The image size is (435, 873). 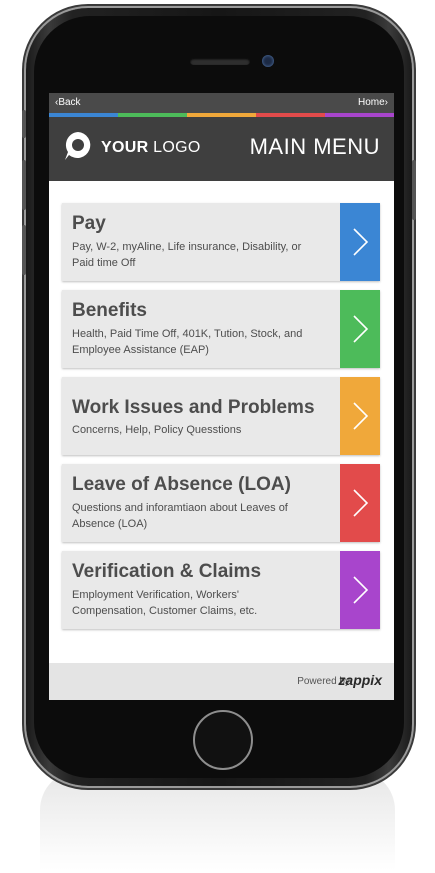 What do you see at coordinates (157, 430) in the screenshot?
I see `menu-item-description: Concerns, Help, Policy Quesstions` at bounding box center [157, 430].